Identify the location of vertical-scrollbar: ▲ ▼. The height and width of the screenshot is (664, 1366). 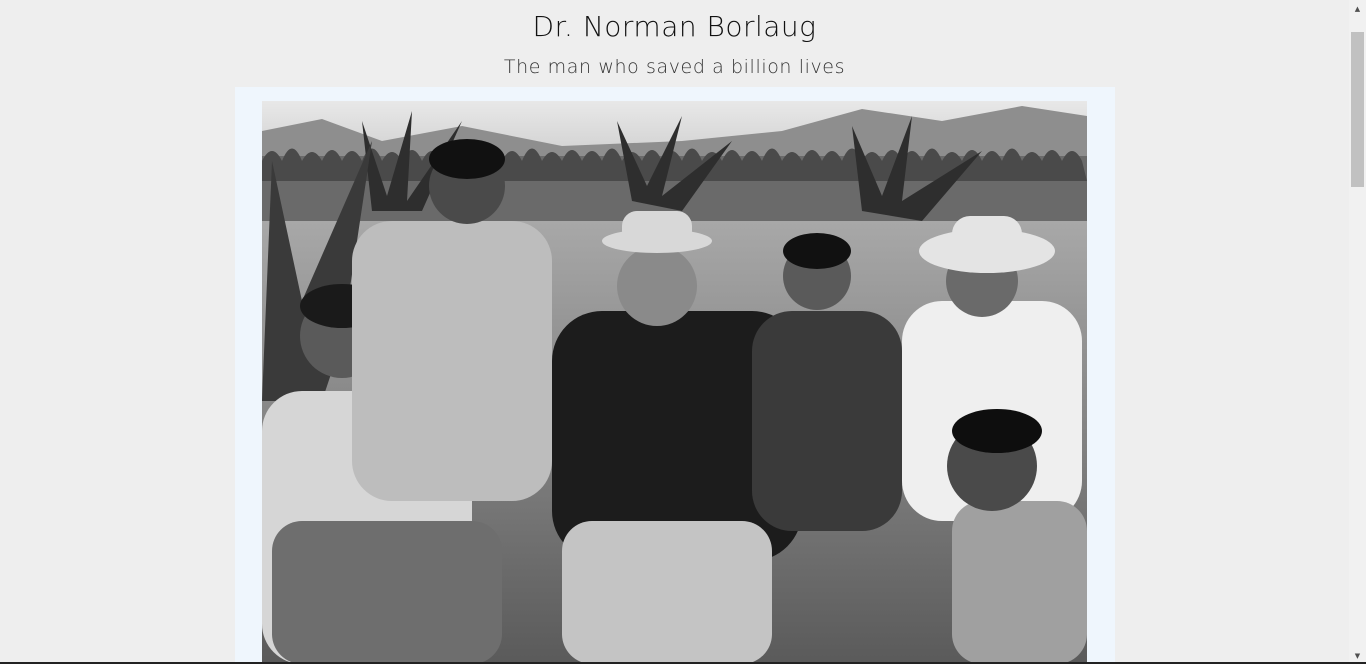
(1357, 332).